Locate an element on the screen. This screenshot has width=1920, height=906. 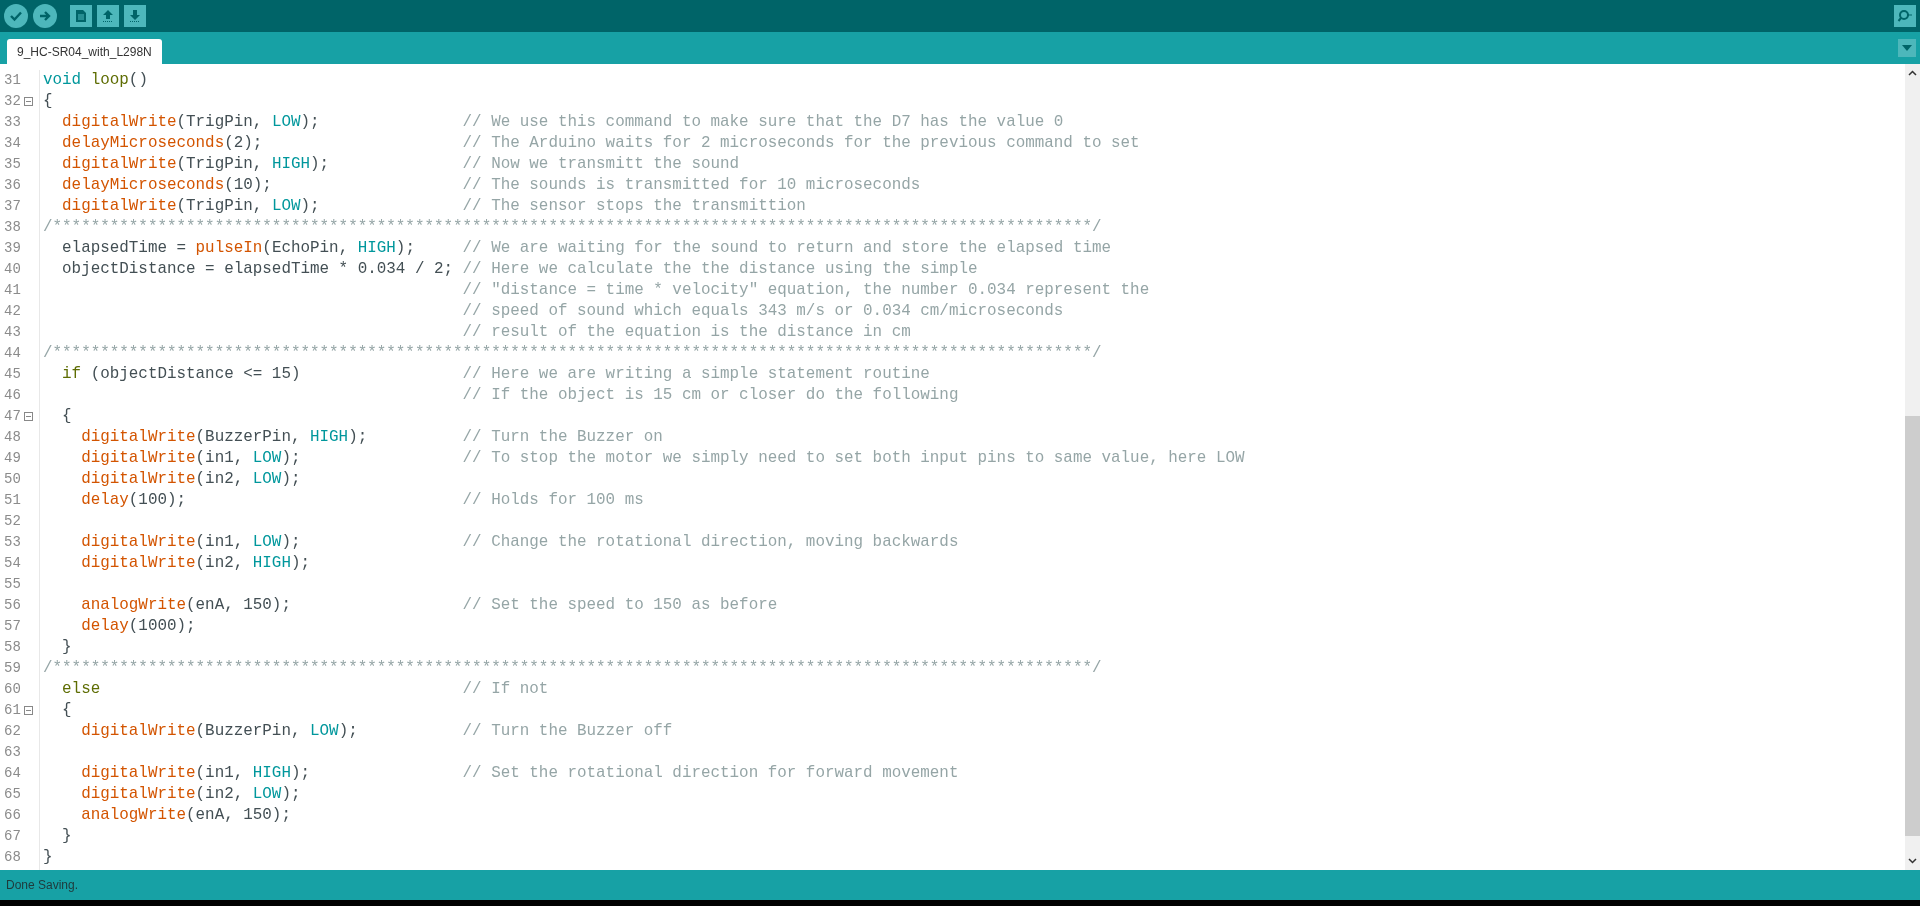
line-number: 59 is located at coordinates (13, 668).